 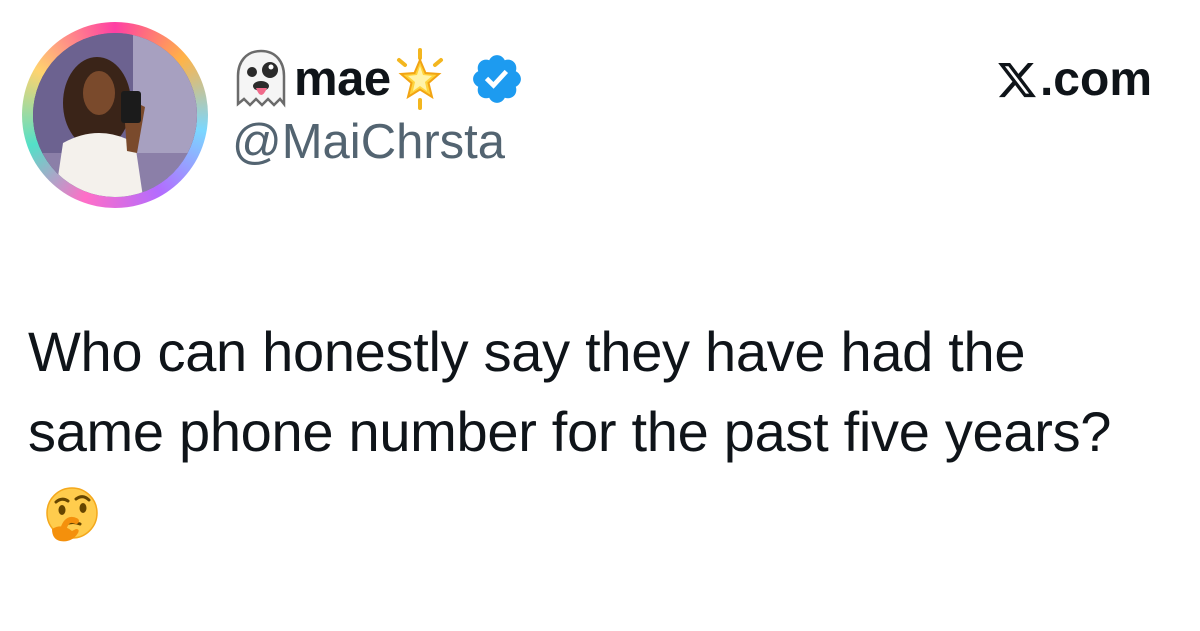 I want to click on avatar-photo, so click(x=115, y=115).